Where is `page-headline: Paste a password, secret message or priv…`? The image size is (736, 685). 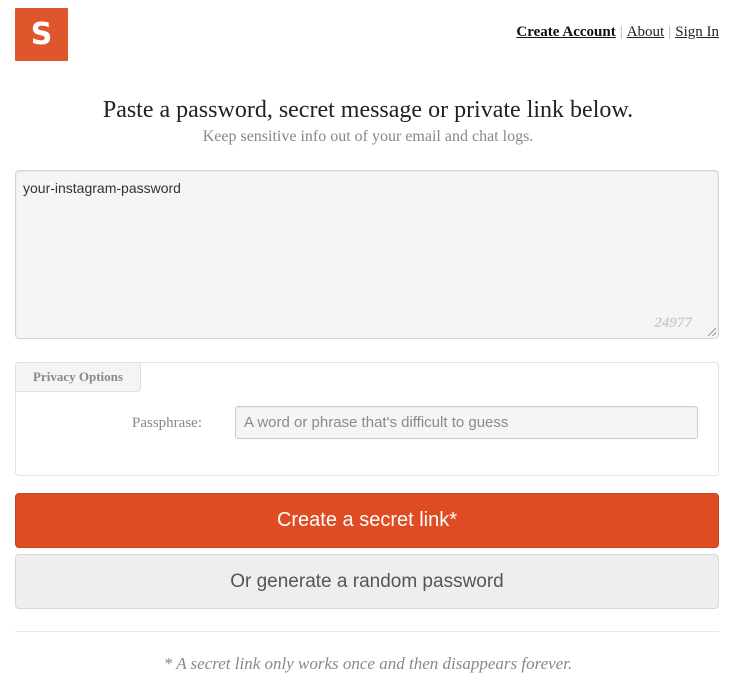 page-headline: Paste a password, secret message or priv… is located at coordinates (368, 110).